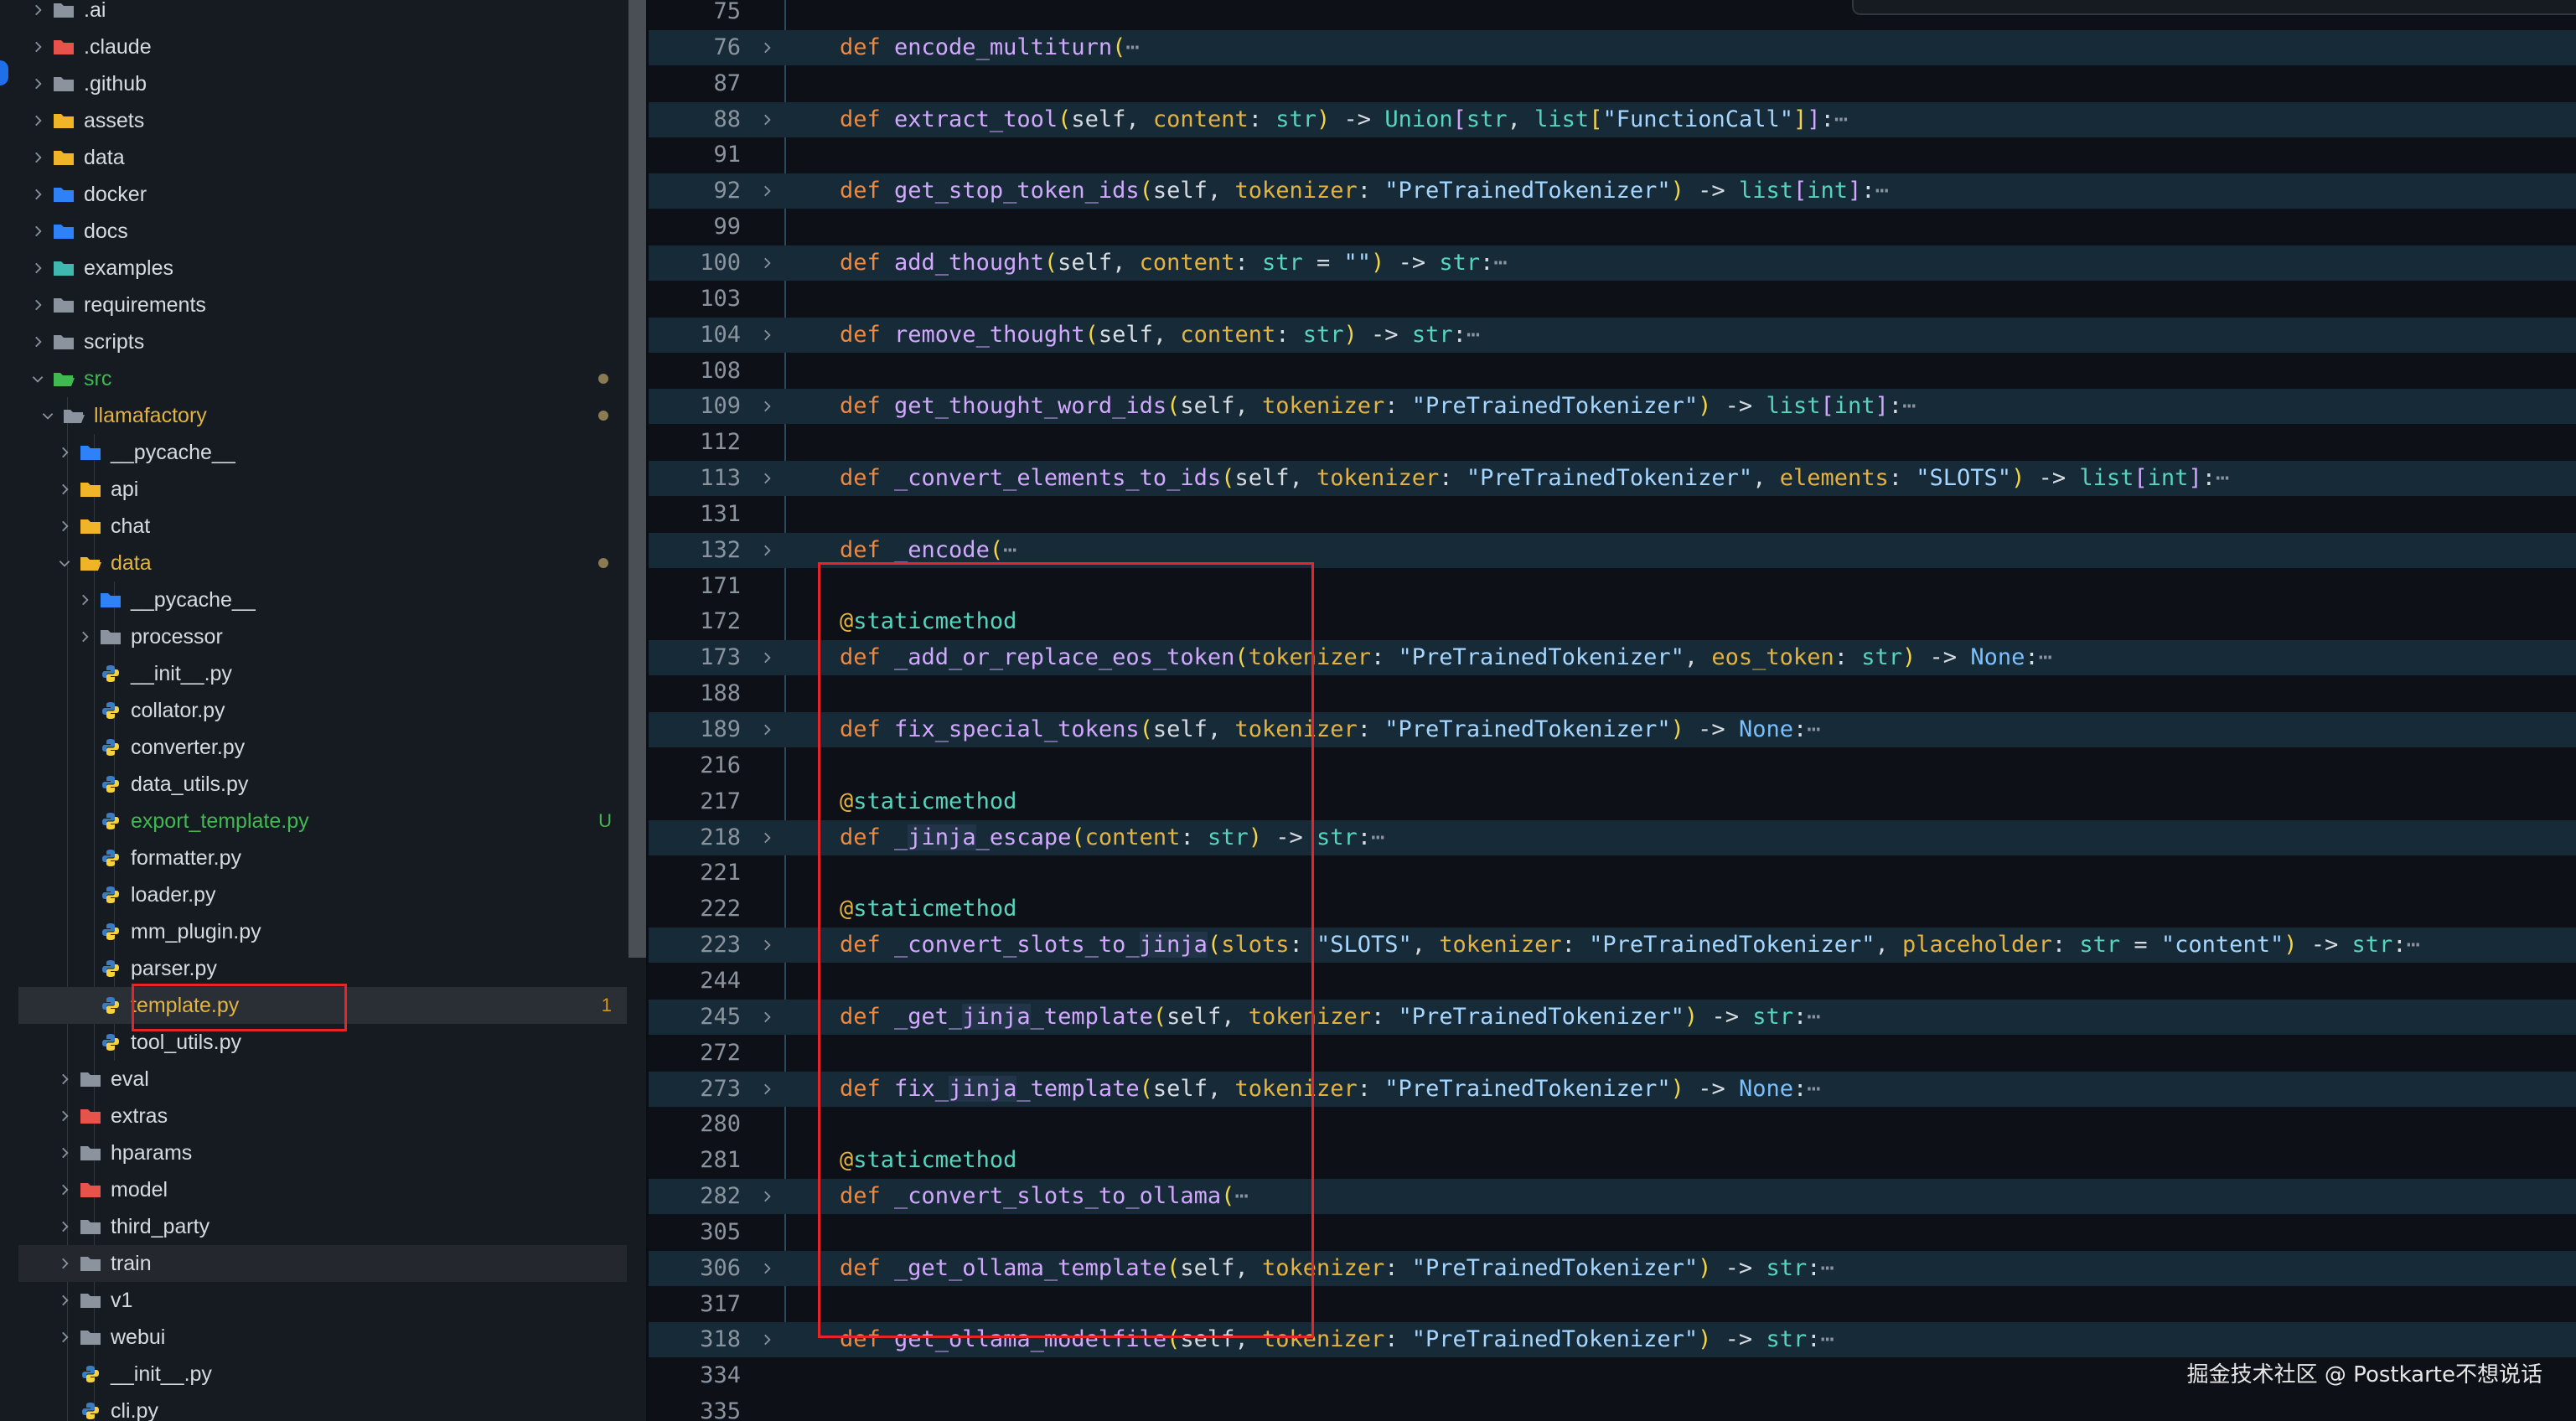 The image size is (2576, 1421). What do you see at coordinates (1085, 263) in the screenshot?
I see `code-token: self` at bounding box center [1085, 263].